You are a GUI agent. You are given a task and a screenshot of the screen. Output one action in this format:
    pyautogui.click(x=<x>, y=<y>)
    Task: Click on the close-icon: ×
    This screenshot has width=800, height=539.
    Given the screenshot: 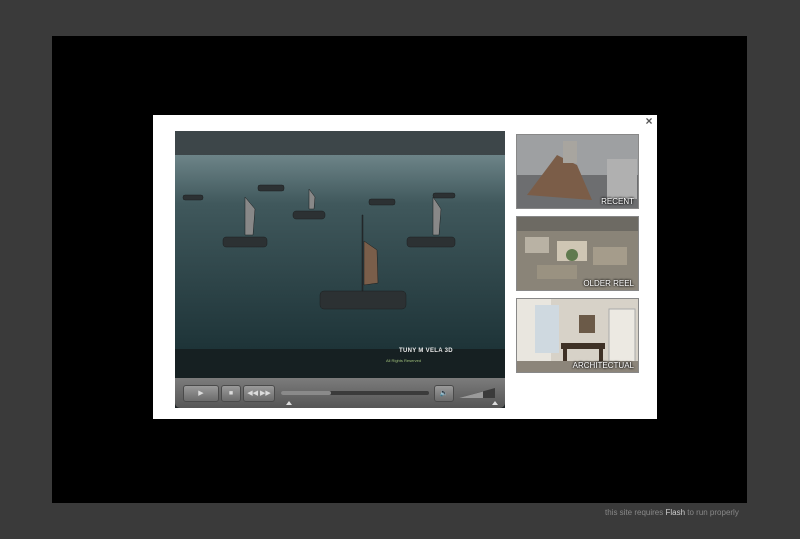 What is the action you would take?
    pyautogui.click(x=649, y=121)
    